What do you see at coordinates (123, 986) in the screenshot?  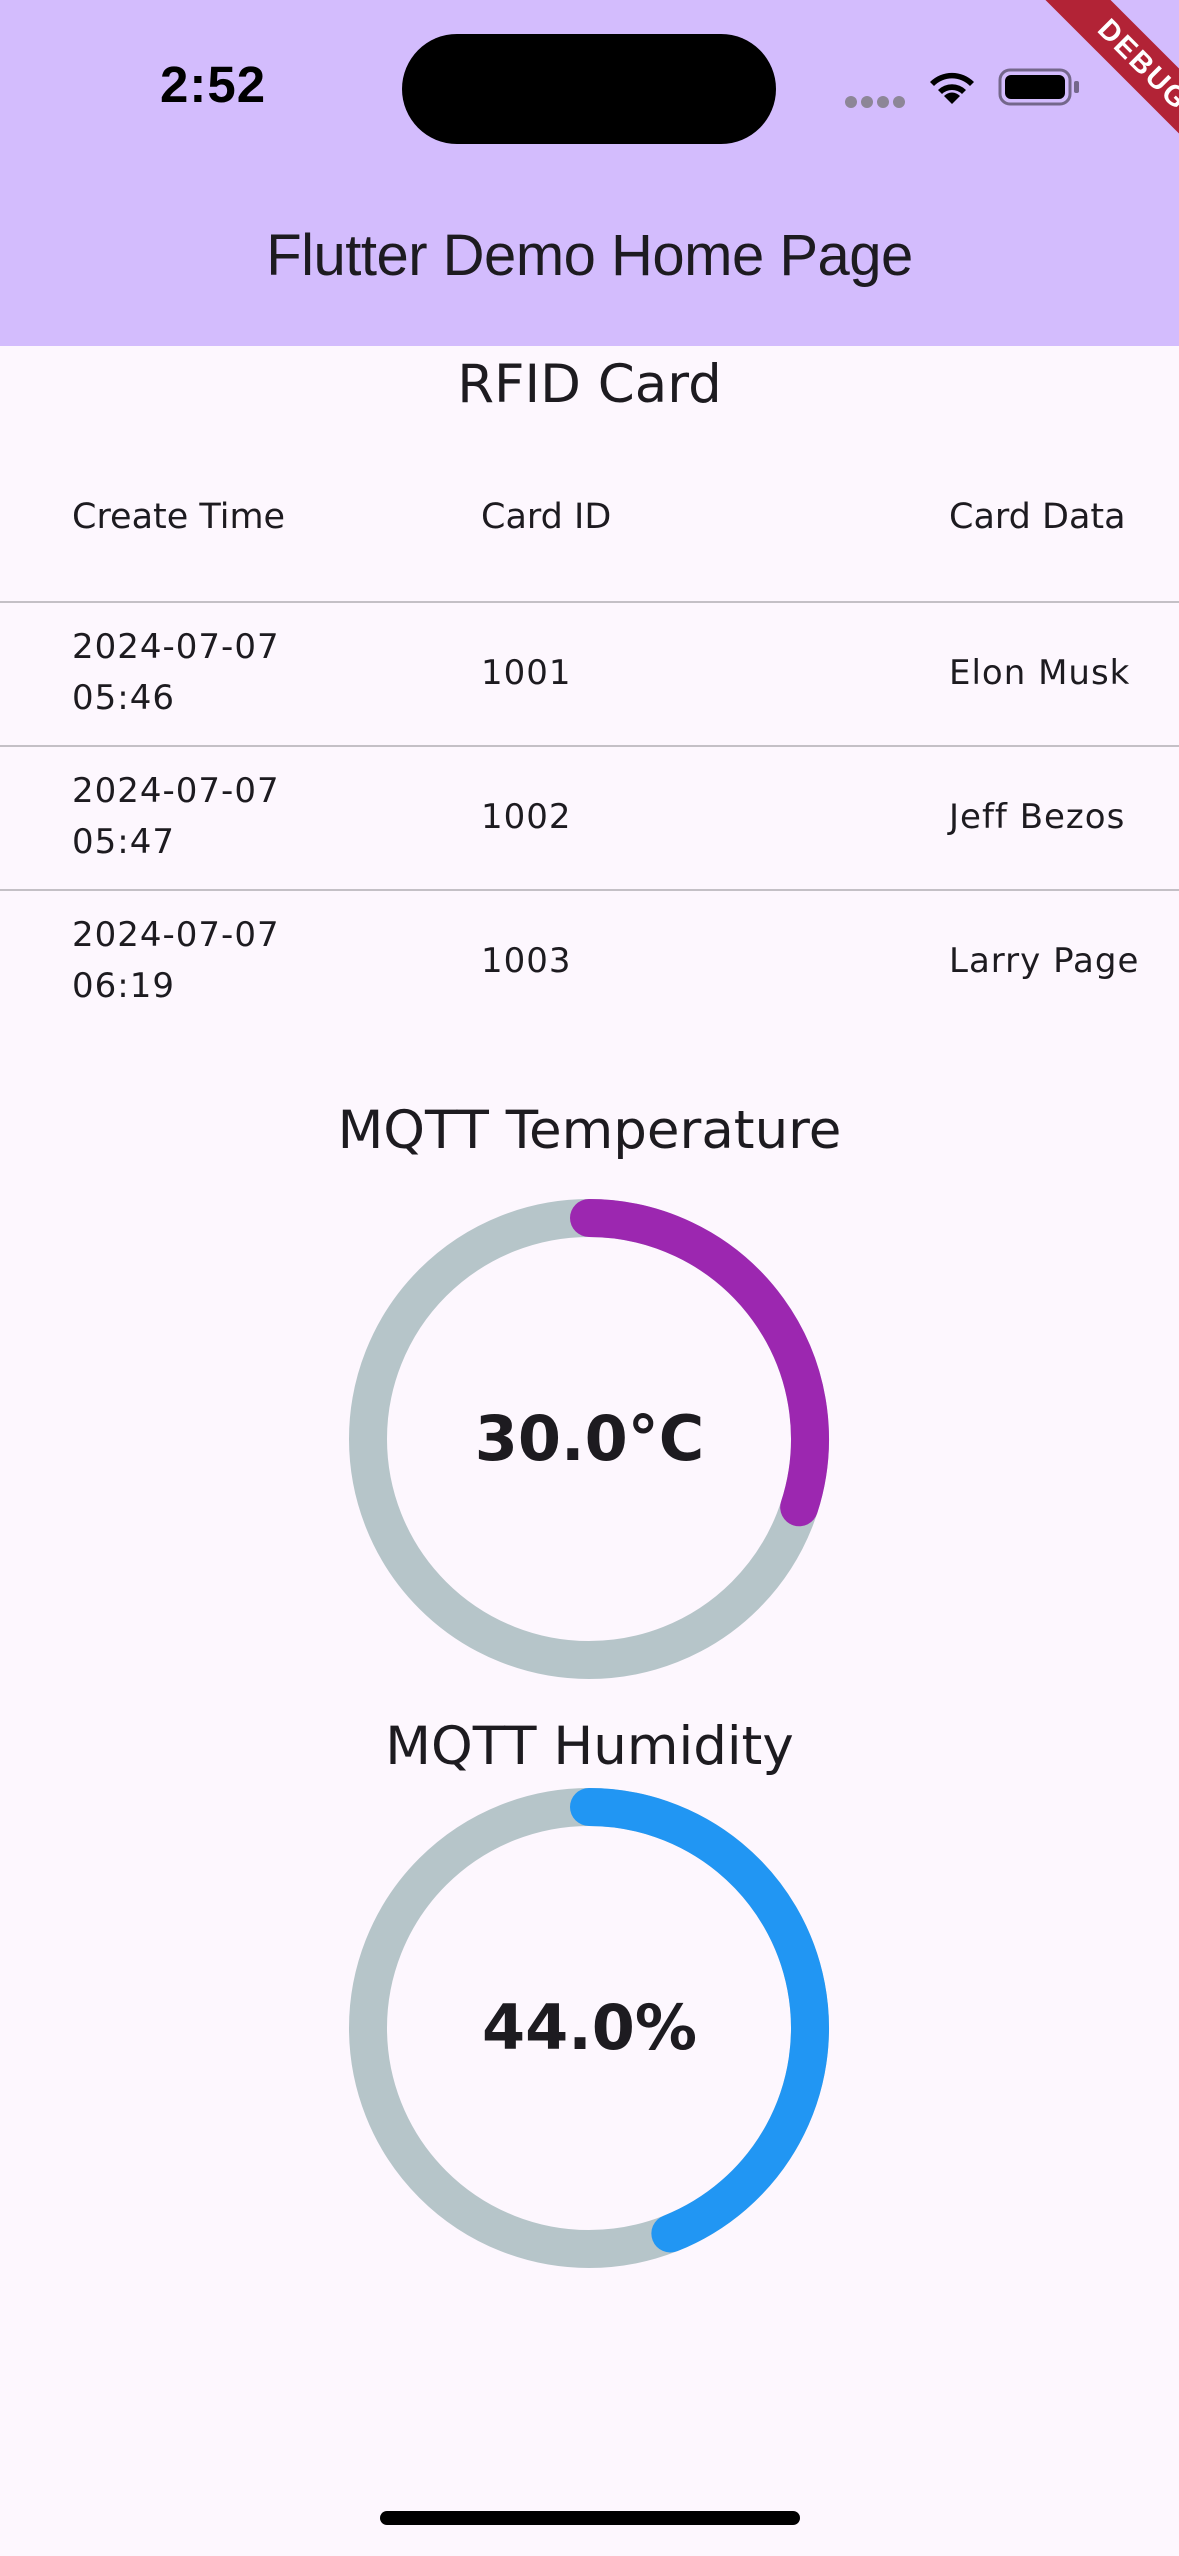 I see `cell-create-clock: 06:19` at bounding box center [123, 986].